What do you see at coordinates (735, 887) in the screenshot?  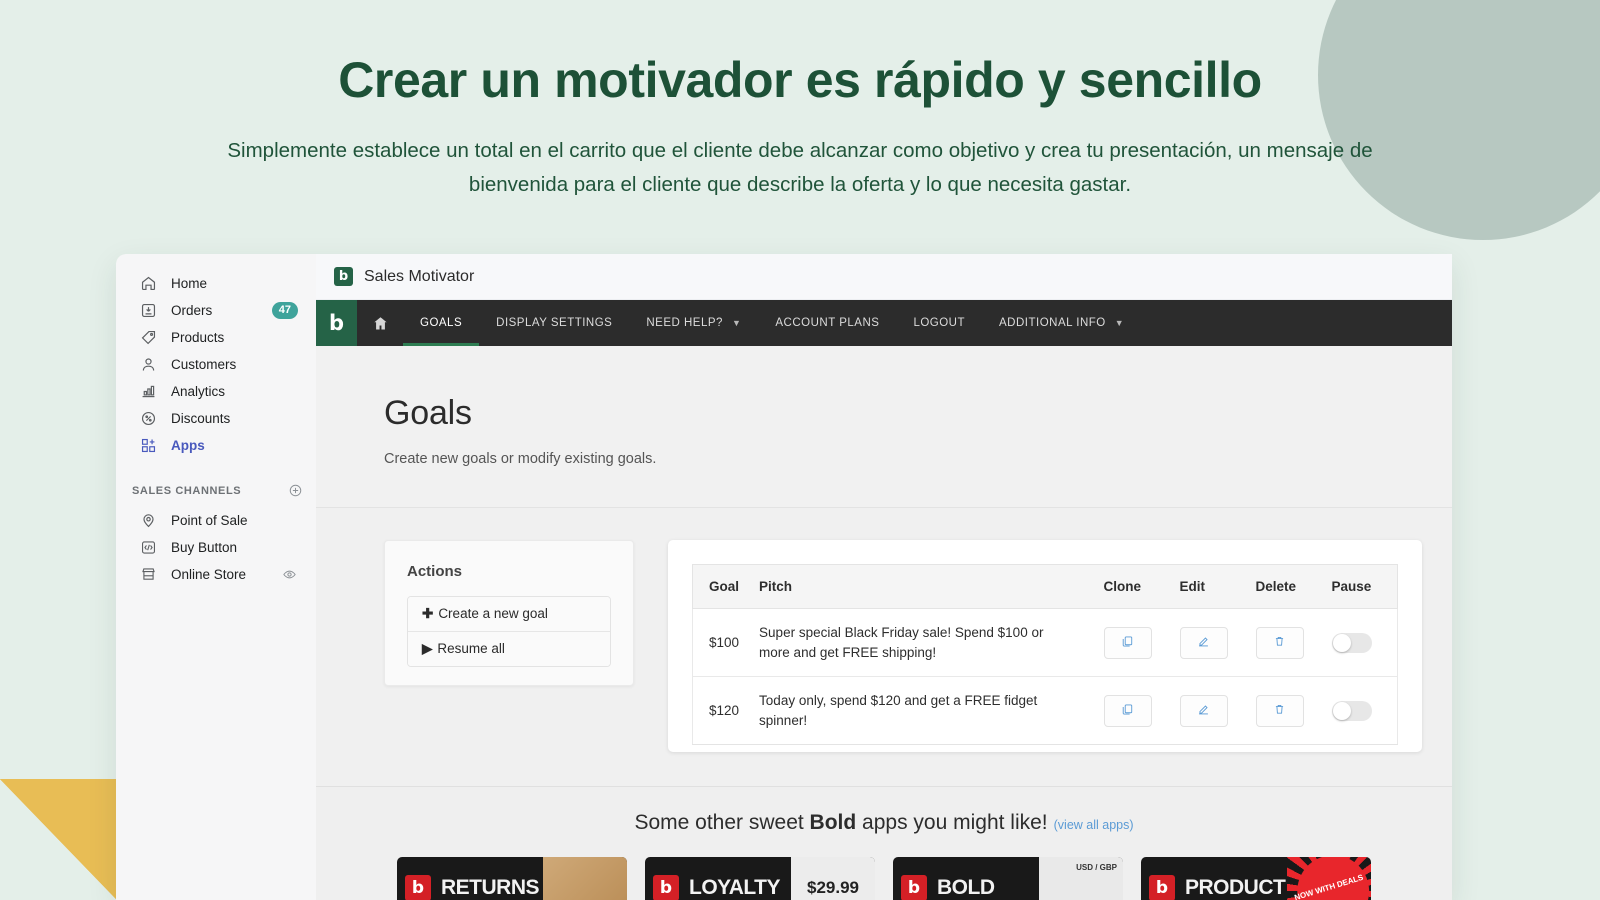 I see `promo-card-name: LOYALTY` at bounding box center [735, 887].